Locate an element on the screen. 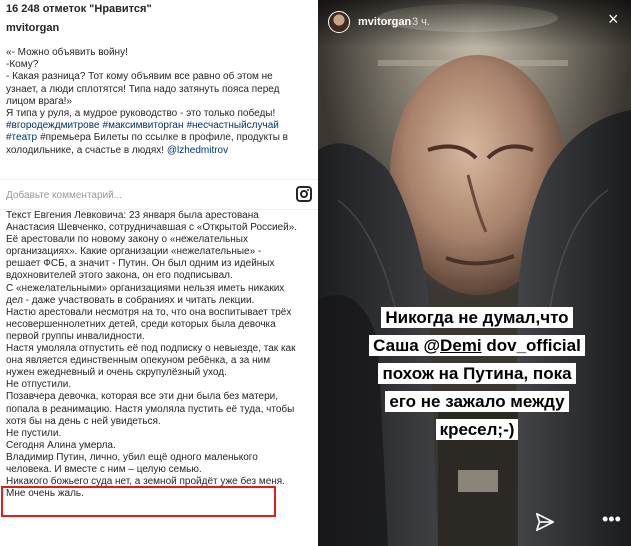  hashtag-link: #театр is located at coordinates (21, 137).